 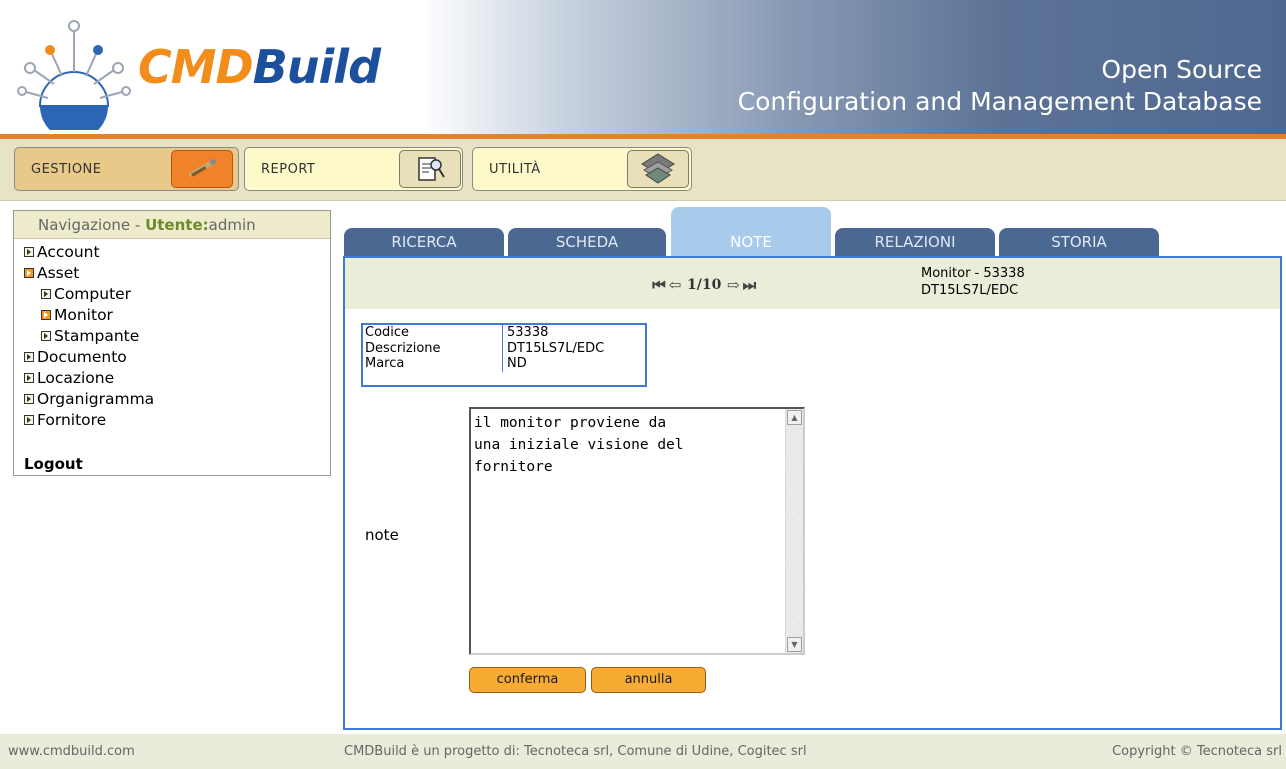 I want to click on info-key: Marca, so click(x=433, y=364).